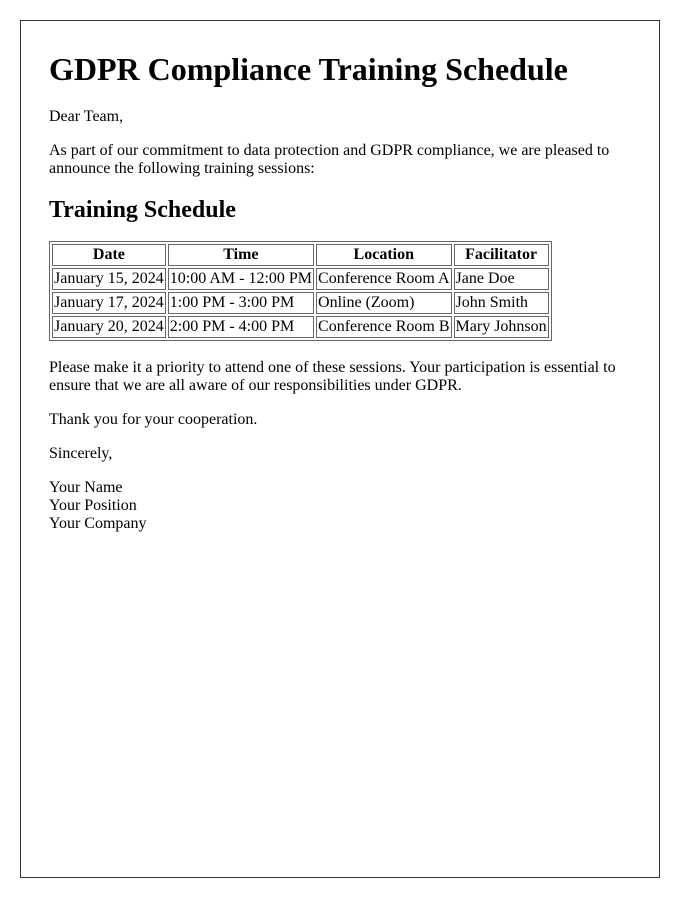 Image resolution: width=700 pixels, height=900 pixels. Describe the element at coordinates (501, 255) in the screenshot. I see `header-facilitator: Facilitator` at that location.